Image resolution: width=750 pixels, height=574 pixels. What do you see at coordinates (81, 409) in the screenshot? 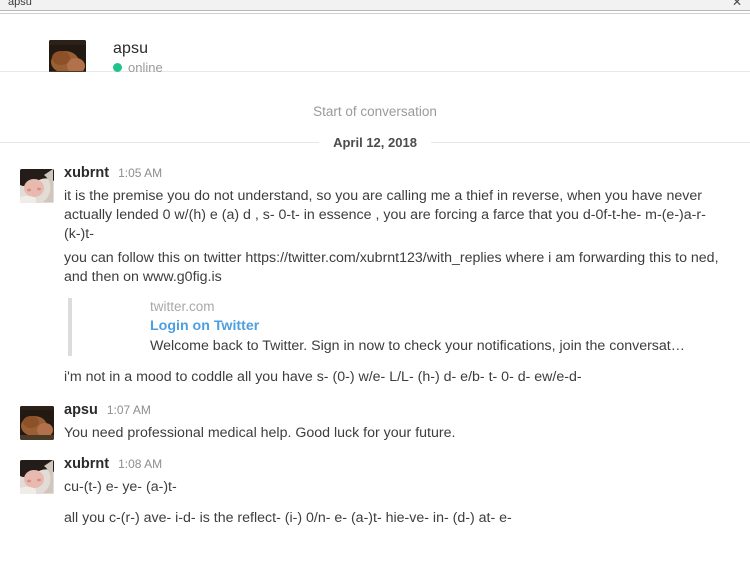
I see `message-author: apsu` at bounding box center [81, 409].